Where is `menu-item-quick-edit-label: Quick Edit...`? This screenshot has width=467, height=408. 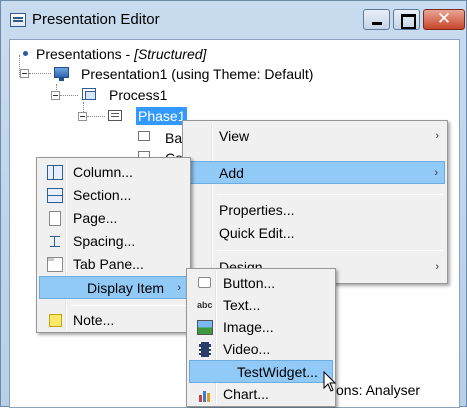
menu-item-quick-edit-label: Quick Edit... is located at coordinates (257, 233).